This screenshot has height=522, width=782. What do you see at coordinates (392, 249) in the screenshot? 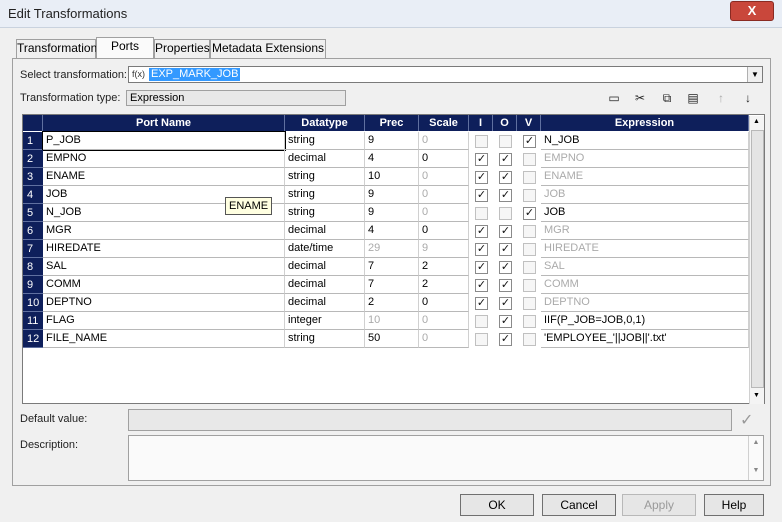
I see `prec-cell: 29` at bounding box center [392, 249].